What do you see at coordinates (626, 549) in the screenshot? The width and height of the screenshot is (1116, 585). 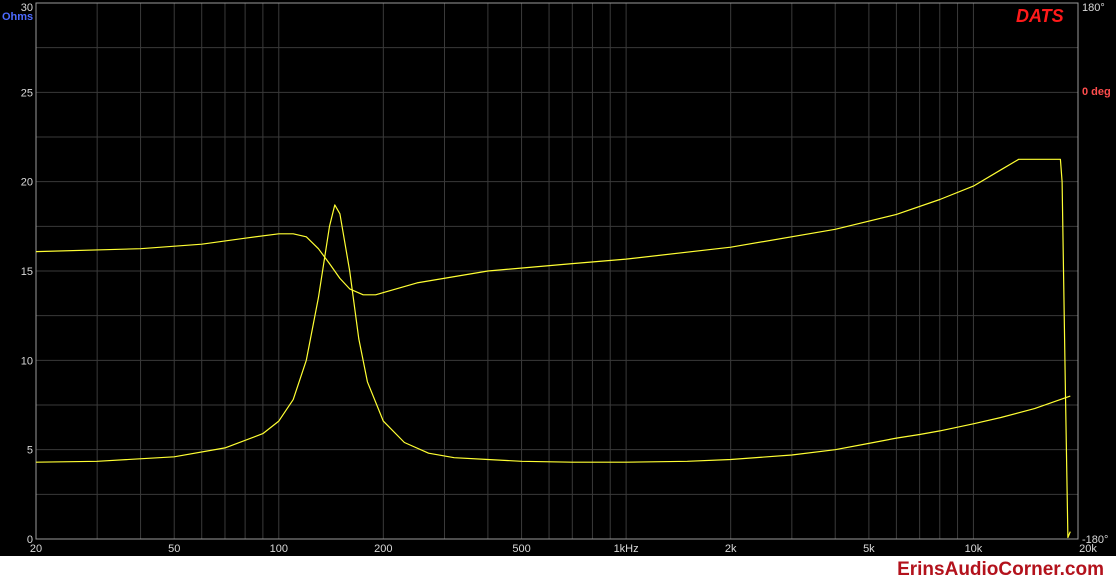 I see `x-tick-label: 1kHz` at bounding box center [626, 549].